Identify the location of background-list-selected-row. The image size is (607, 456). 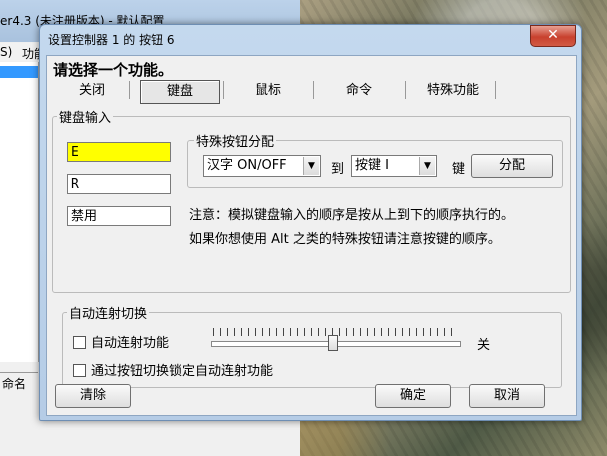
(19, 72).